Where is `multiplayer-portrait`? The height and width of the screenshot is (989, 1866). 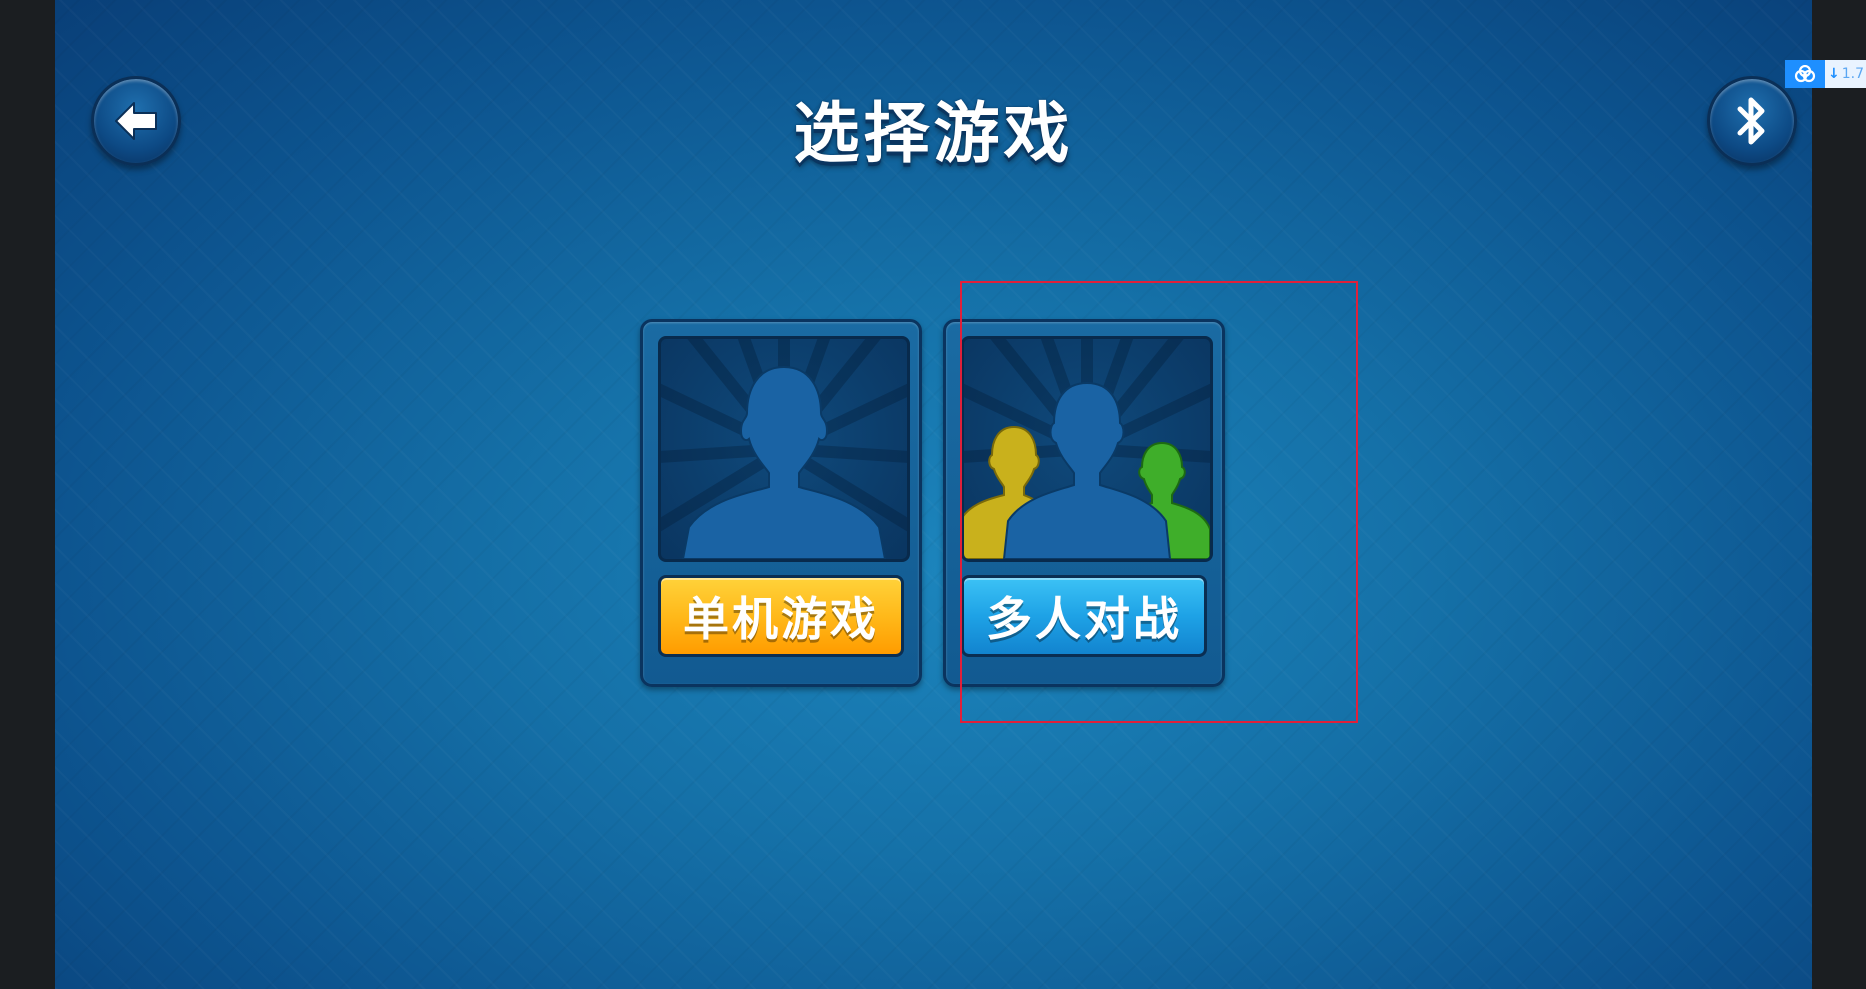
multiplayer-portrait is located at coordinates (1087, 449).